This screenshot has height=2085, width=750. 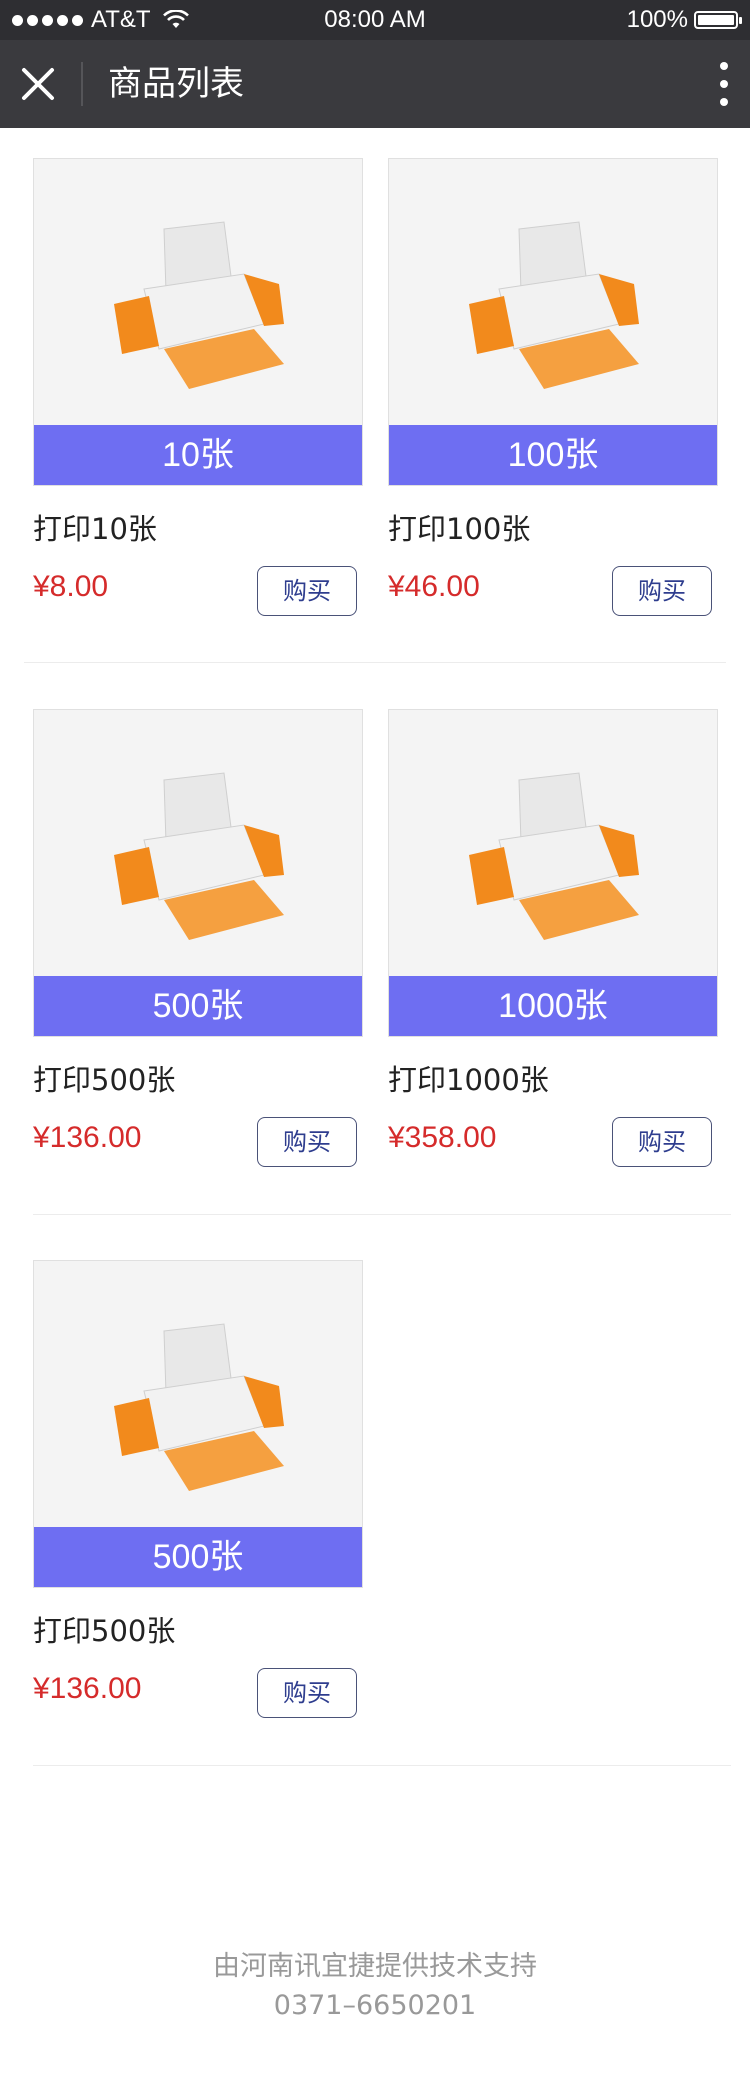 I want to click on battery-icon, so click(x=718, y=20).